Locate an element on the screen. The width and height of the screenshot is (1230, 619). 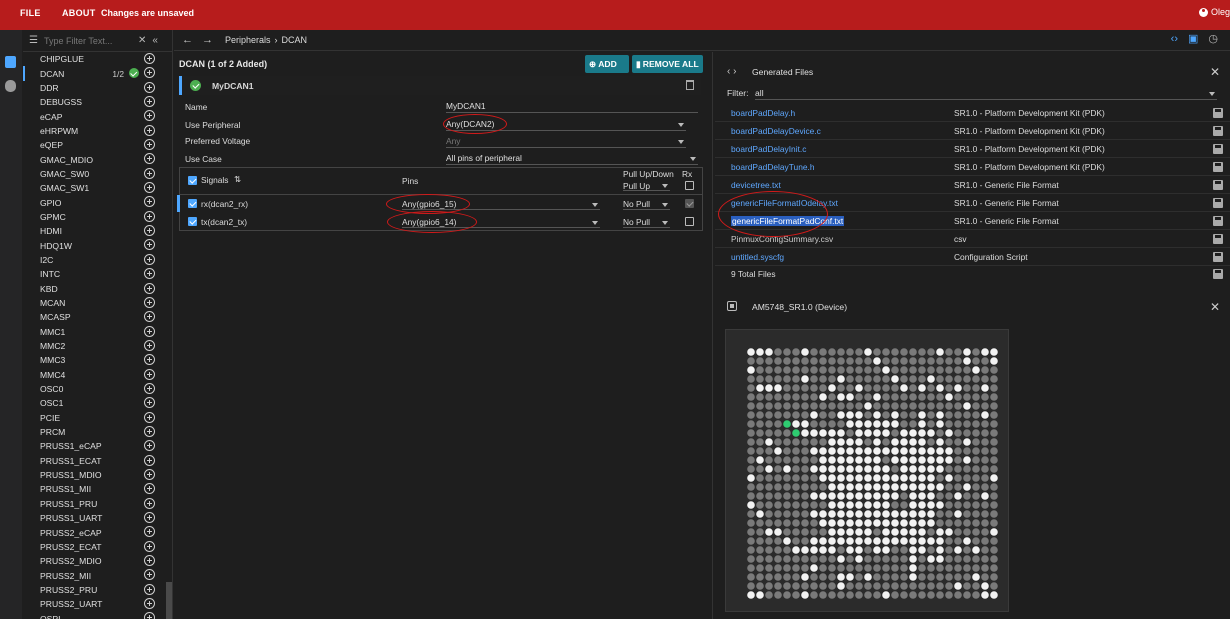
back-arrow-icon: ← is located at coordinates (187, 40).